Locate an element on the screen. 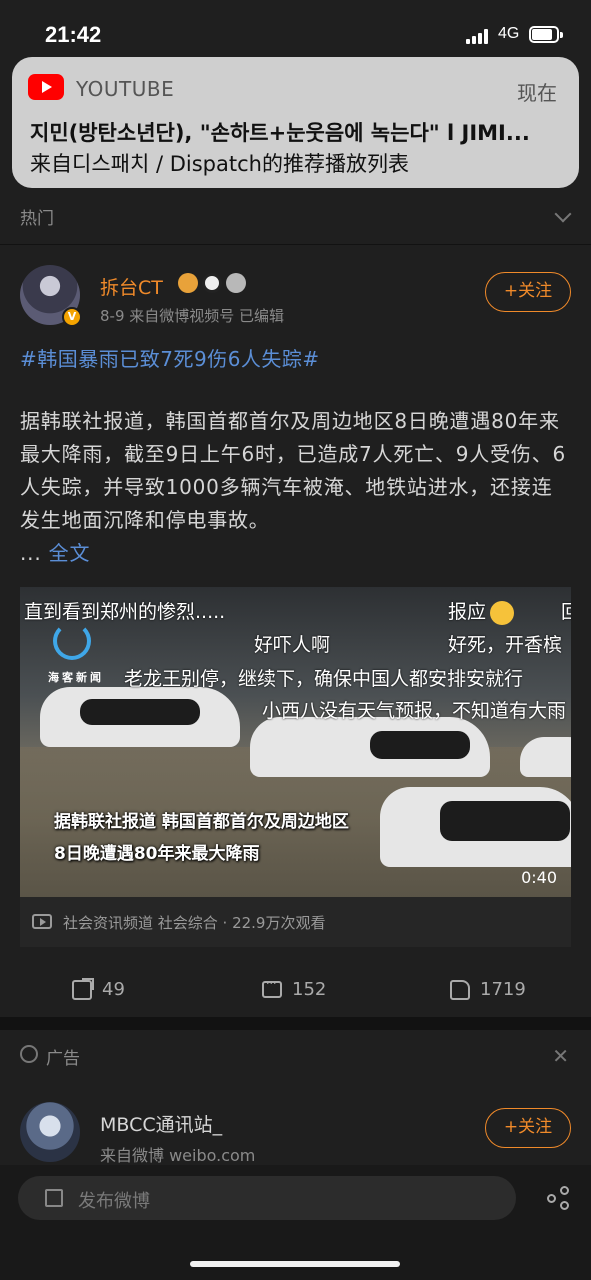 The height and width of the screenshot is (1280, 591). video-source-text: 社会资讯频道 社会综合 · 22.9万次观看 is located at coordinates (194, 923).